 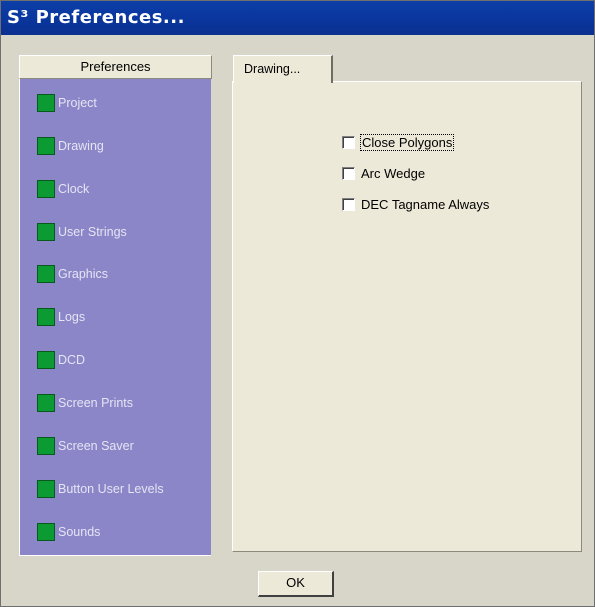 I want to click on close-polygons-option: Close Polygons, so click(x=398, y=142).